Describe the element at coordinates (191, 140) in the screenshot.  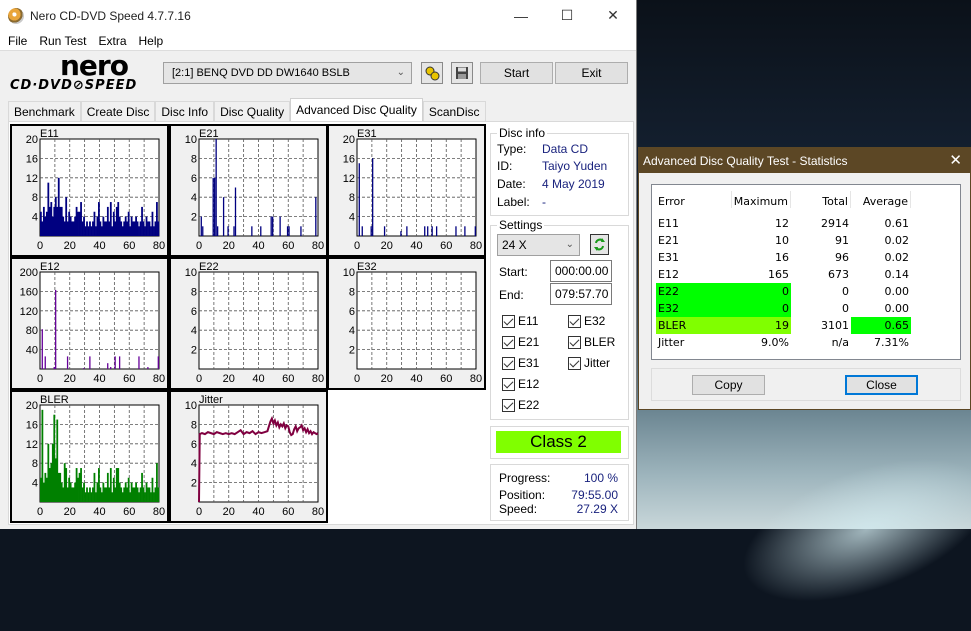
I see `y-tick-label: 10` at that location.